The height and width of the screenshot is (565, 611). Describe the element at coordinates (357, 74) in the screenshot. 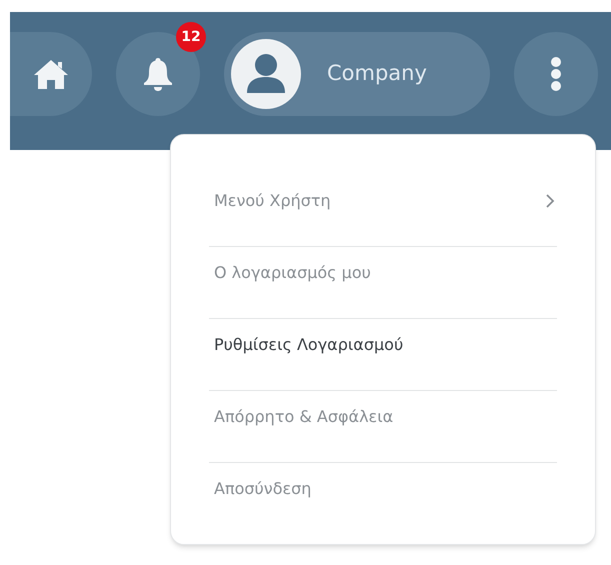

I see `profile-button: Company` at that location.